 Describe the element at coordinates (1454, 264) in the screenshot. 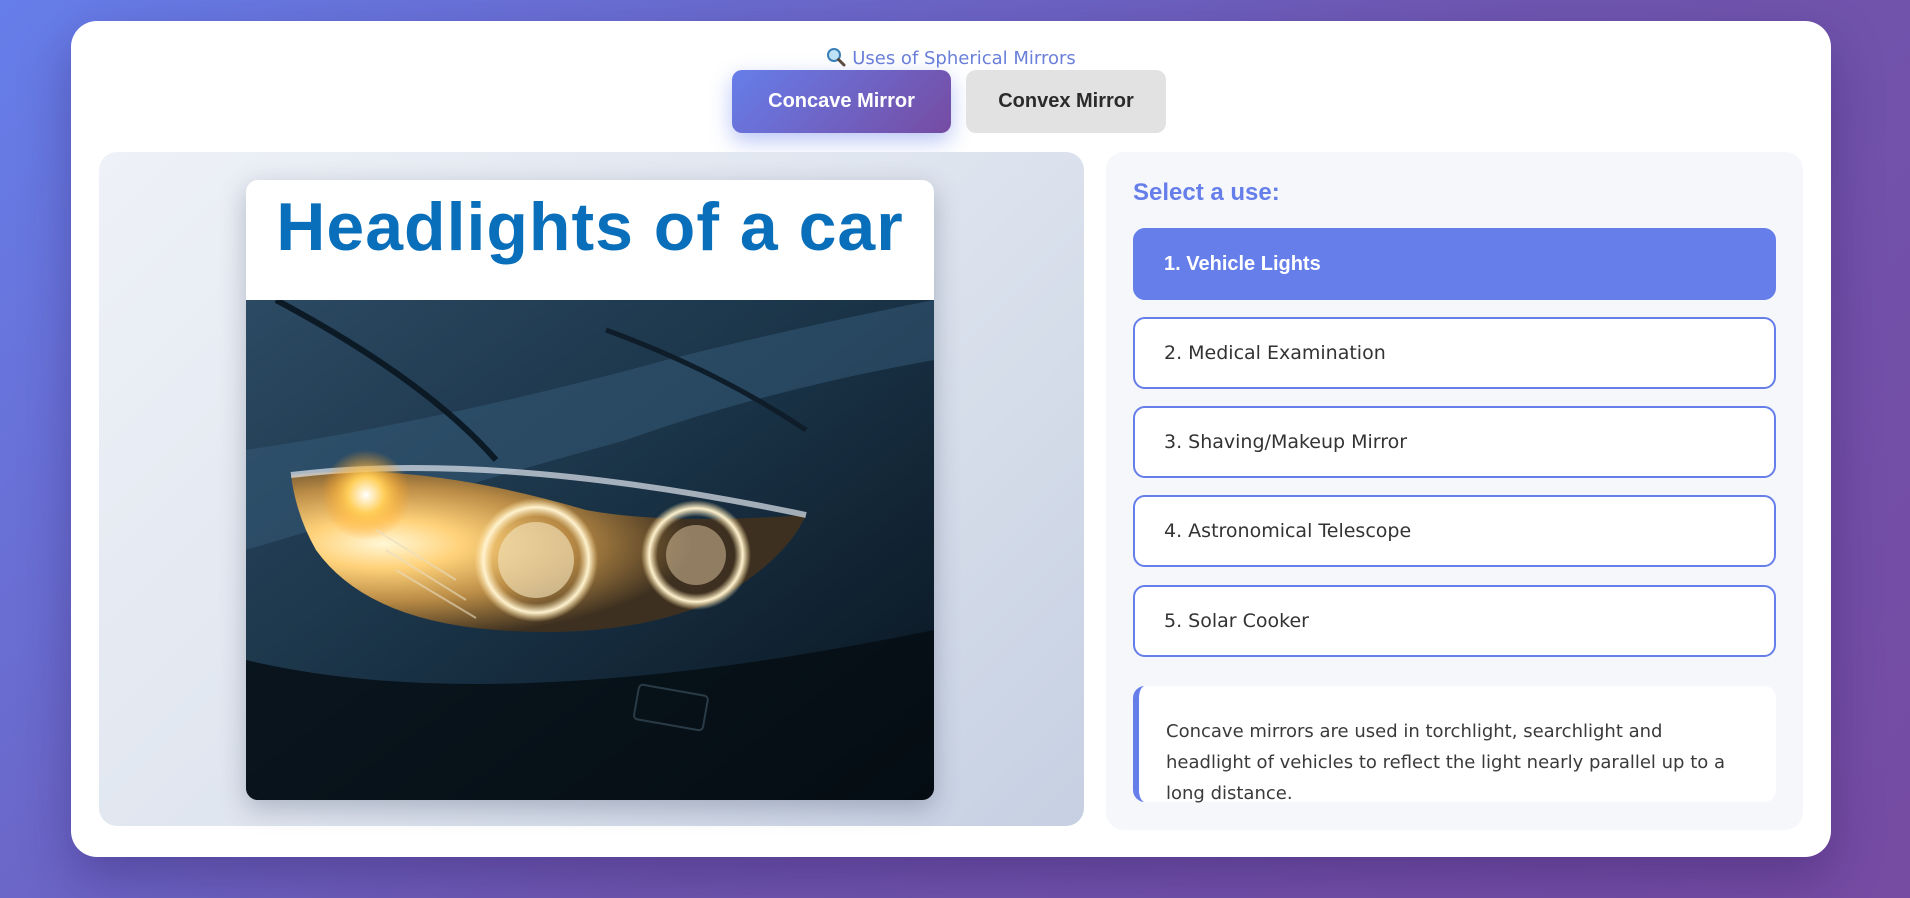

I see `use-item-vehicle-lights: 1. Vehicle Lights` at that location.